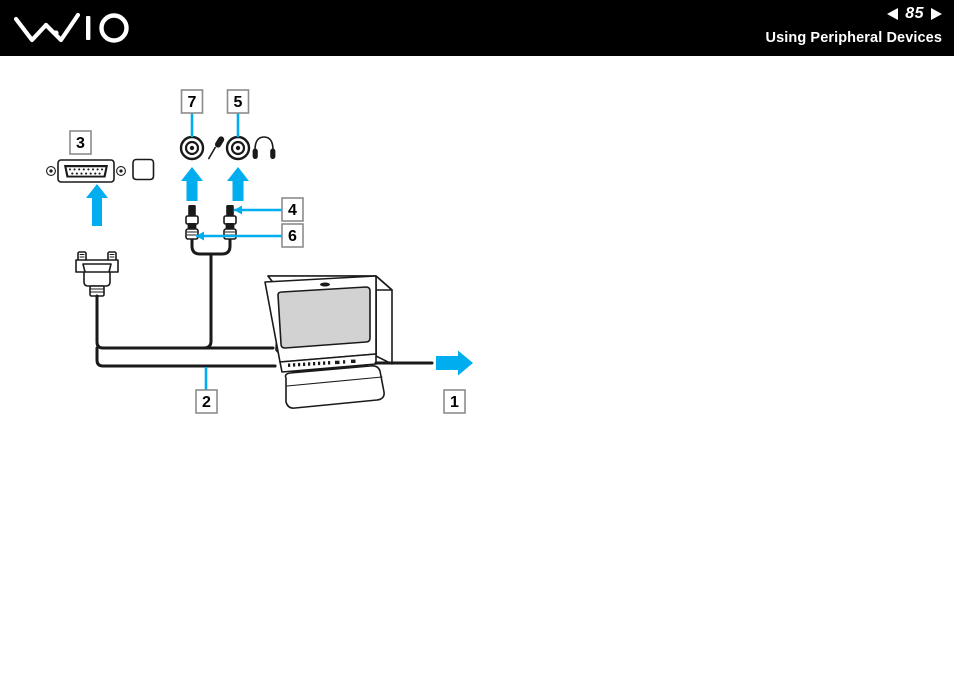  Describe the element at coordinates (292, 236) in the screenshot. I see `callout-6-label: 6` at that location.